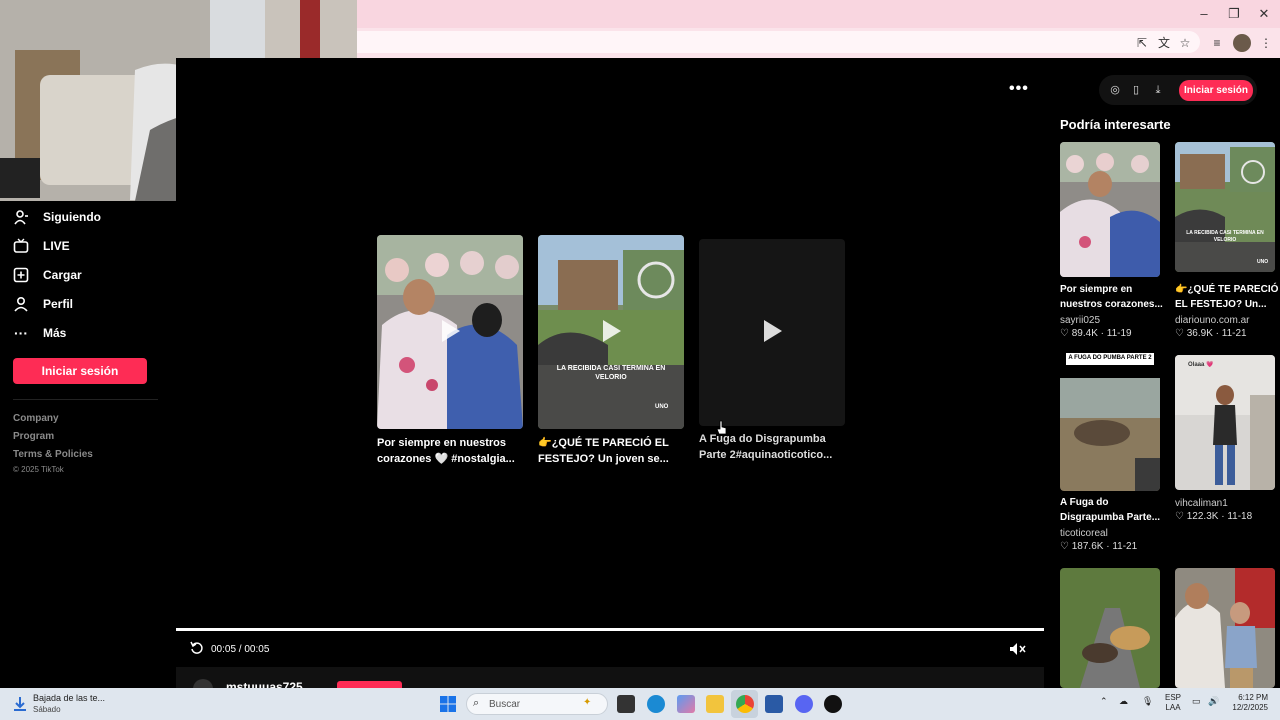  What do you see at coordinates (1234, 14) in the screenshot?
I see `maximize-button: ❐` at bounding box center [1234, 14].